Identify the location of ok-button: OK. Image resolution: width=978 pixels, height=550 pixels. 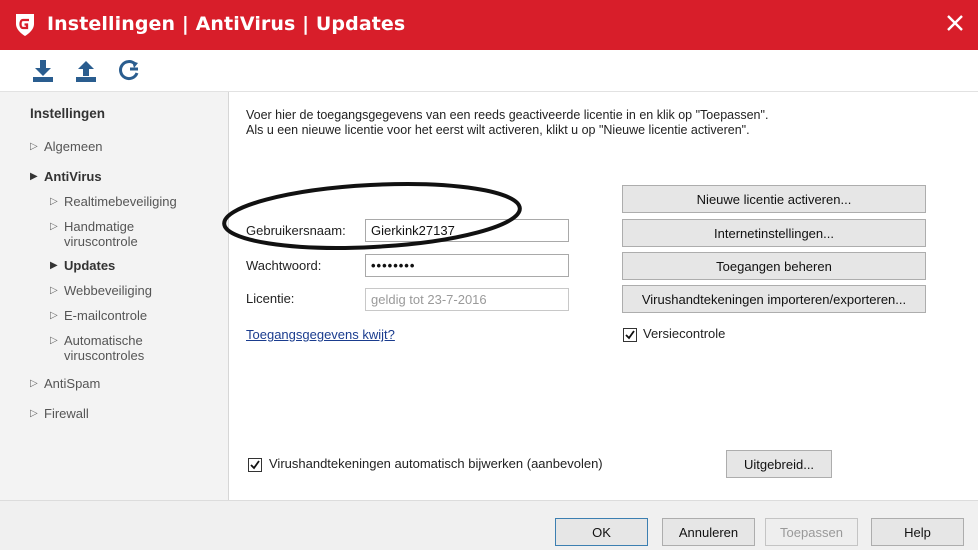
(601, 532).